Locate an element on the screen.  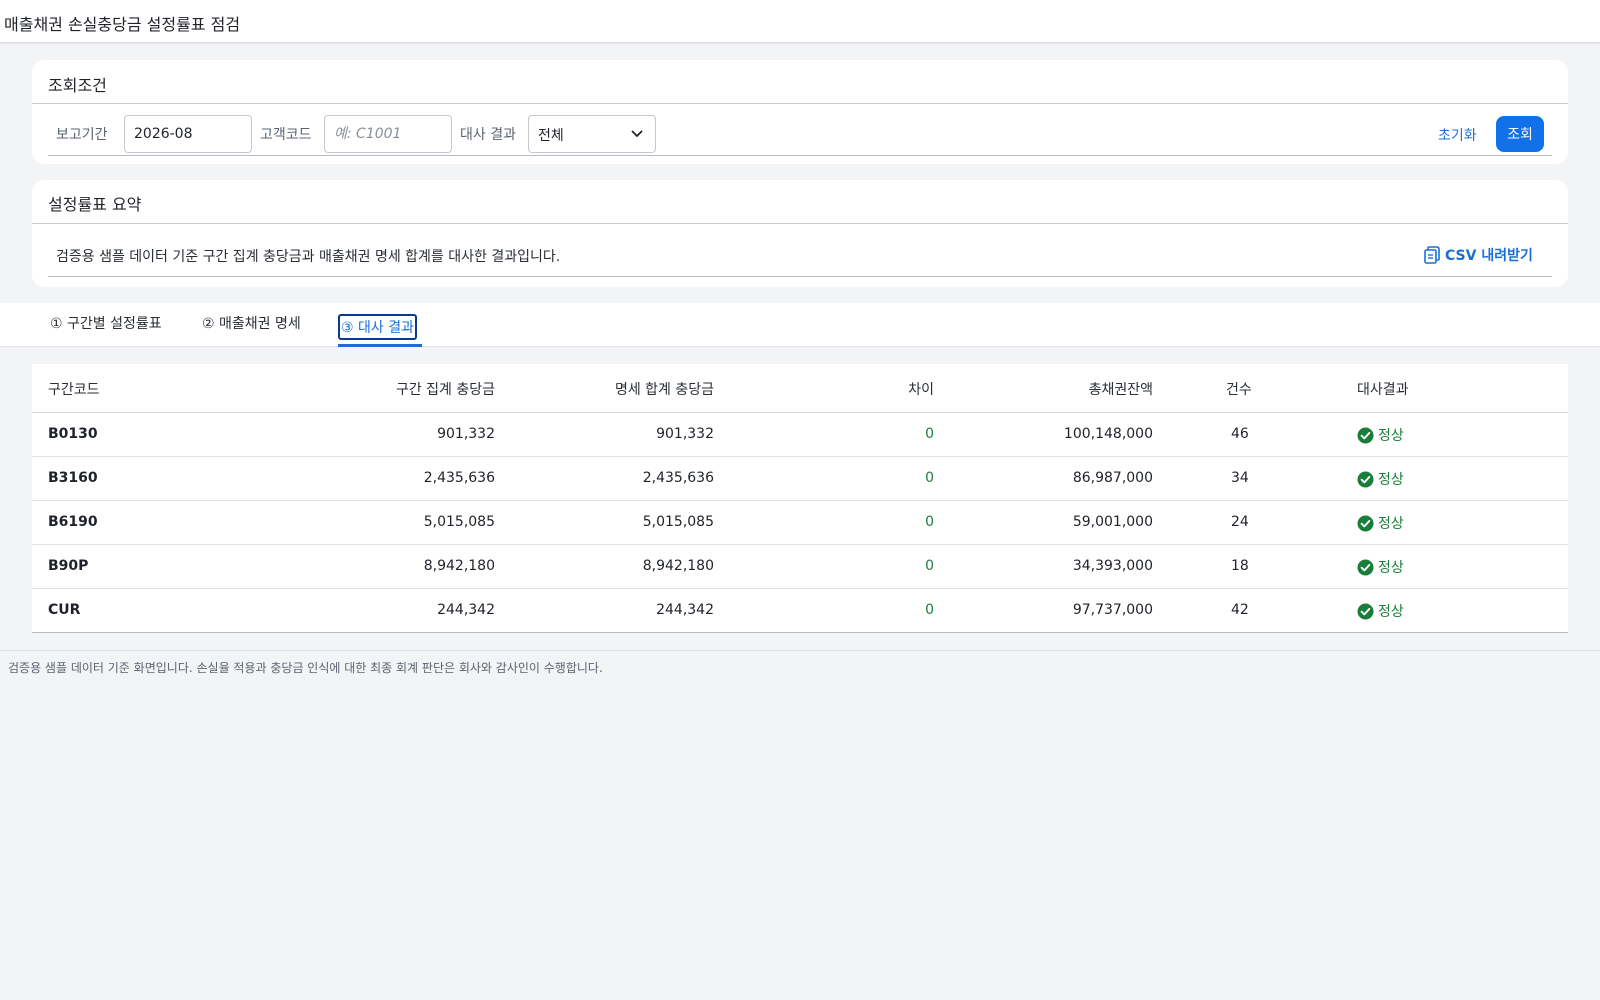
tab-recon-result: ③ 대사 결과 is located at coordinates (377, 327).